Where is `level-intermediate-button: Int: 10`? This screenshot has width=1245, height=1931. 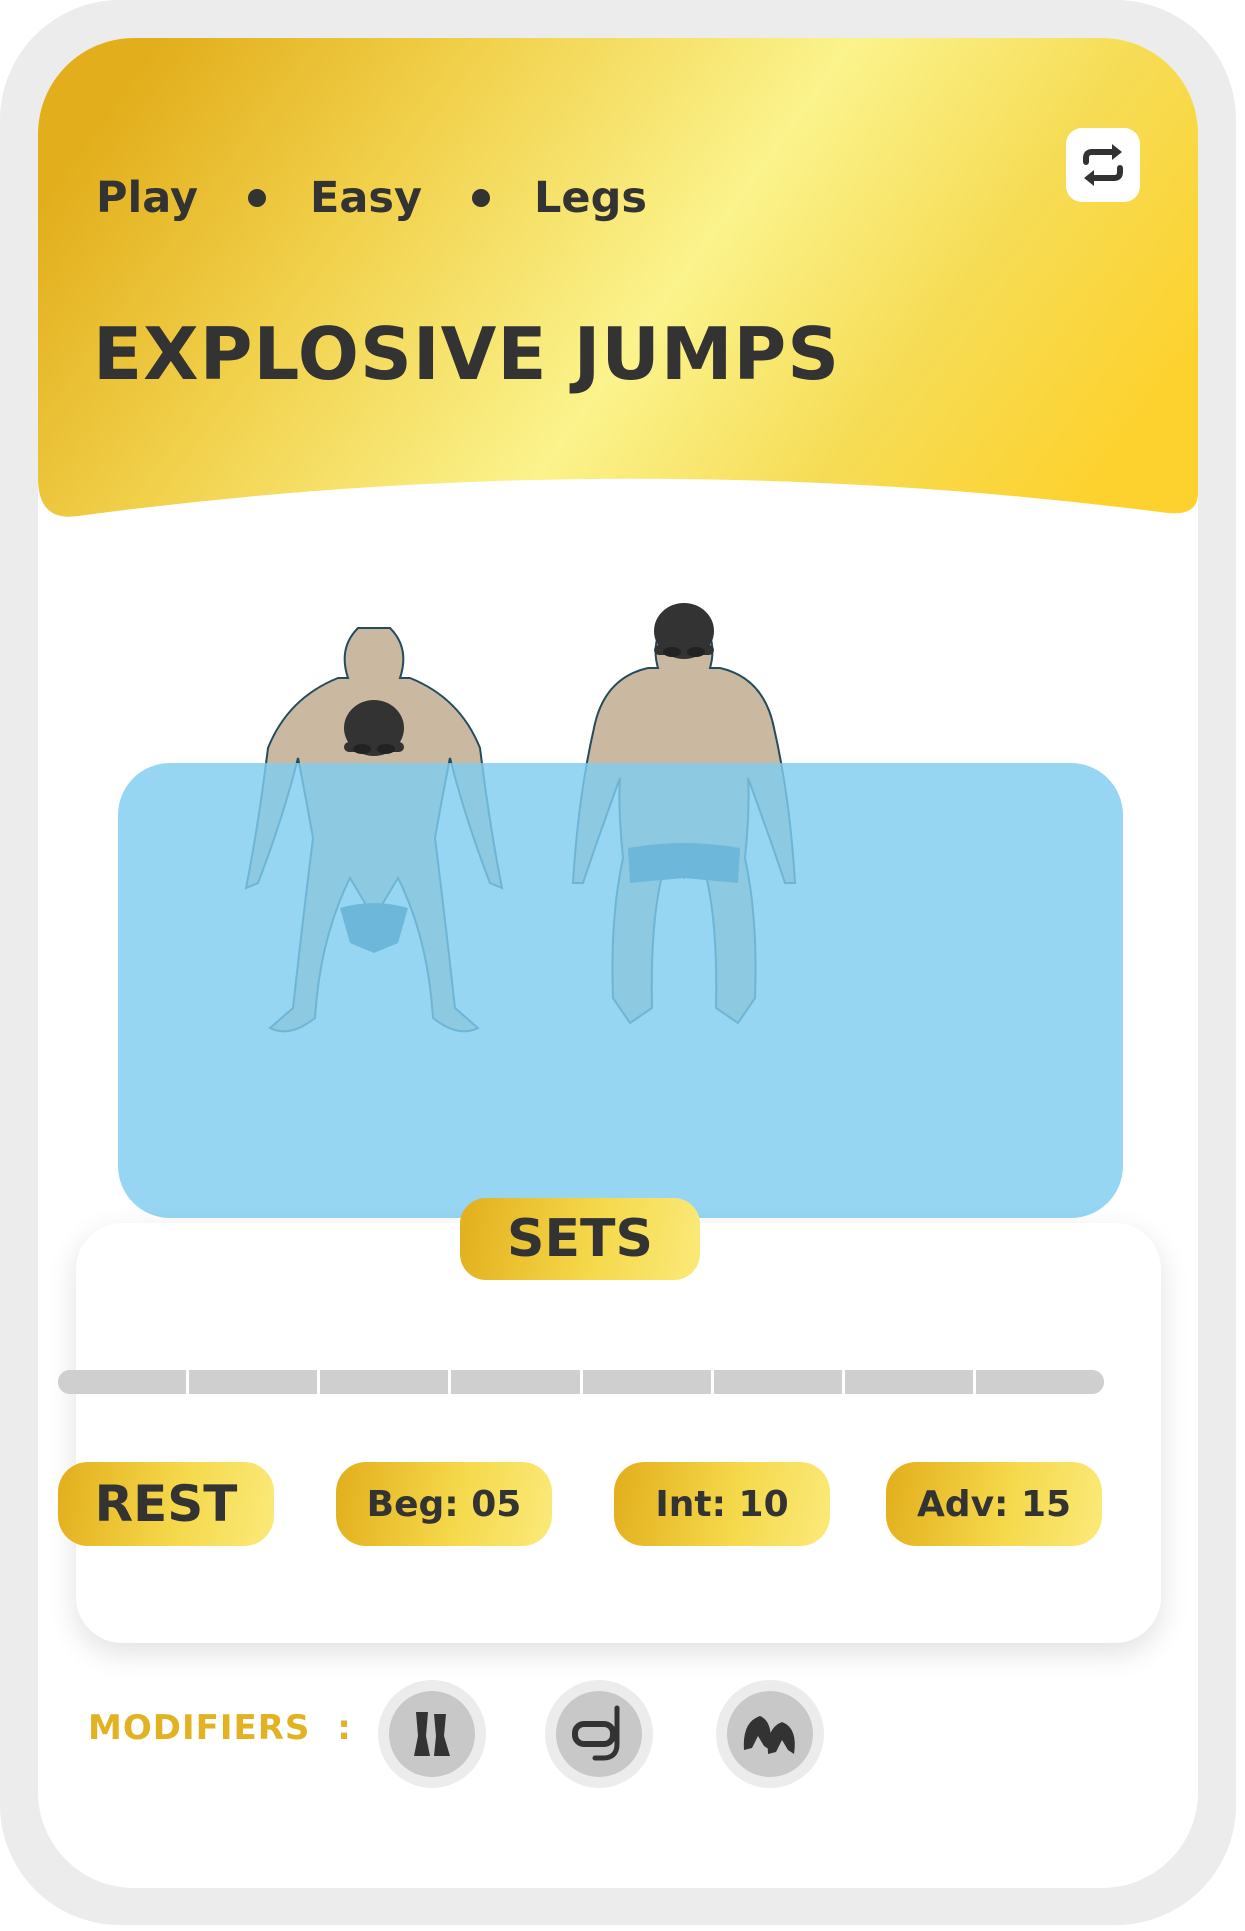
level-intermediate-button: Int: 10 is located at coordinates (722, 1504).